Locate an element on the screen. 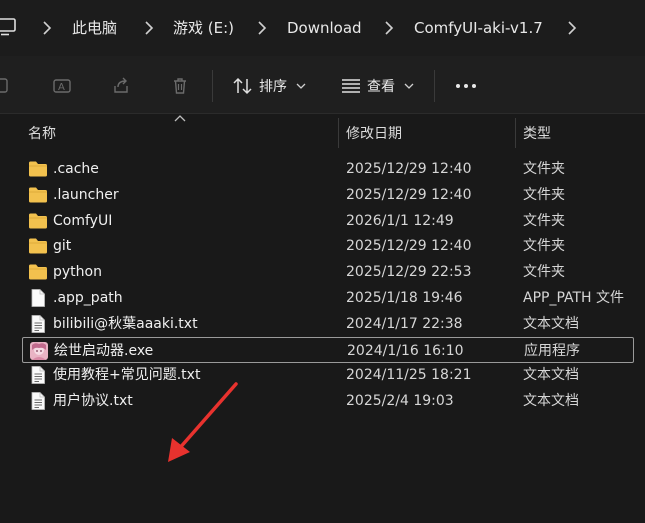 The width and height of the screenshot is (645, 523). file-row: python 2025/12/29 22:53 文件夹 is located at coordinates (328, 272).